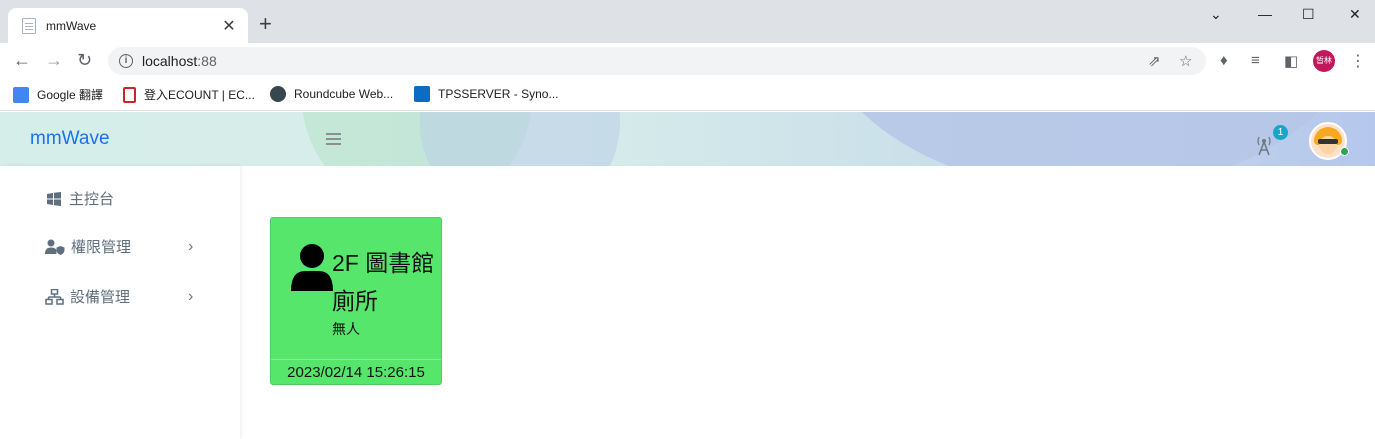 The height and width of the screenshot is (439, 1375). What do you see at coordinates (1291, 61) in the screenshot?
I see `side-panel-icon: ◧` at bounding box center [1291, 61].